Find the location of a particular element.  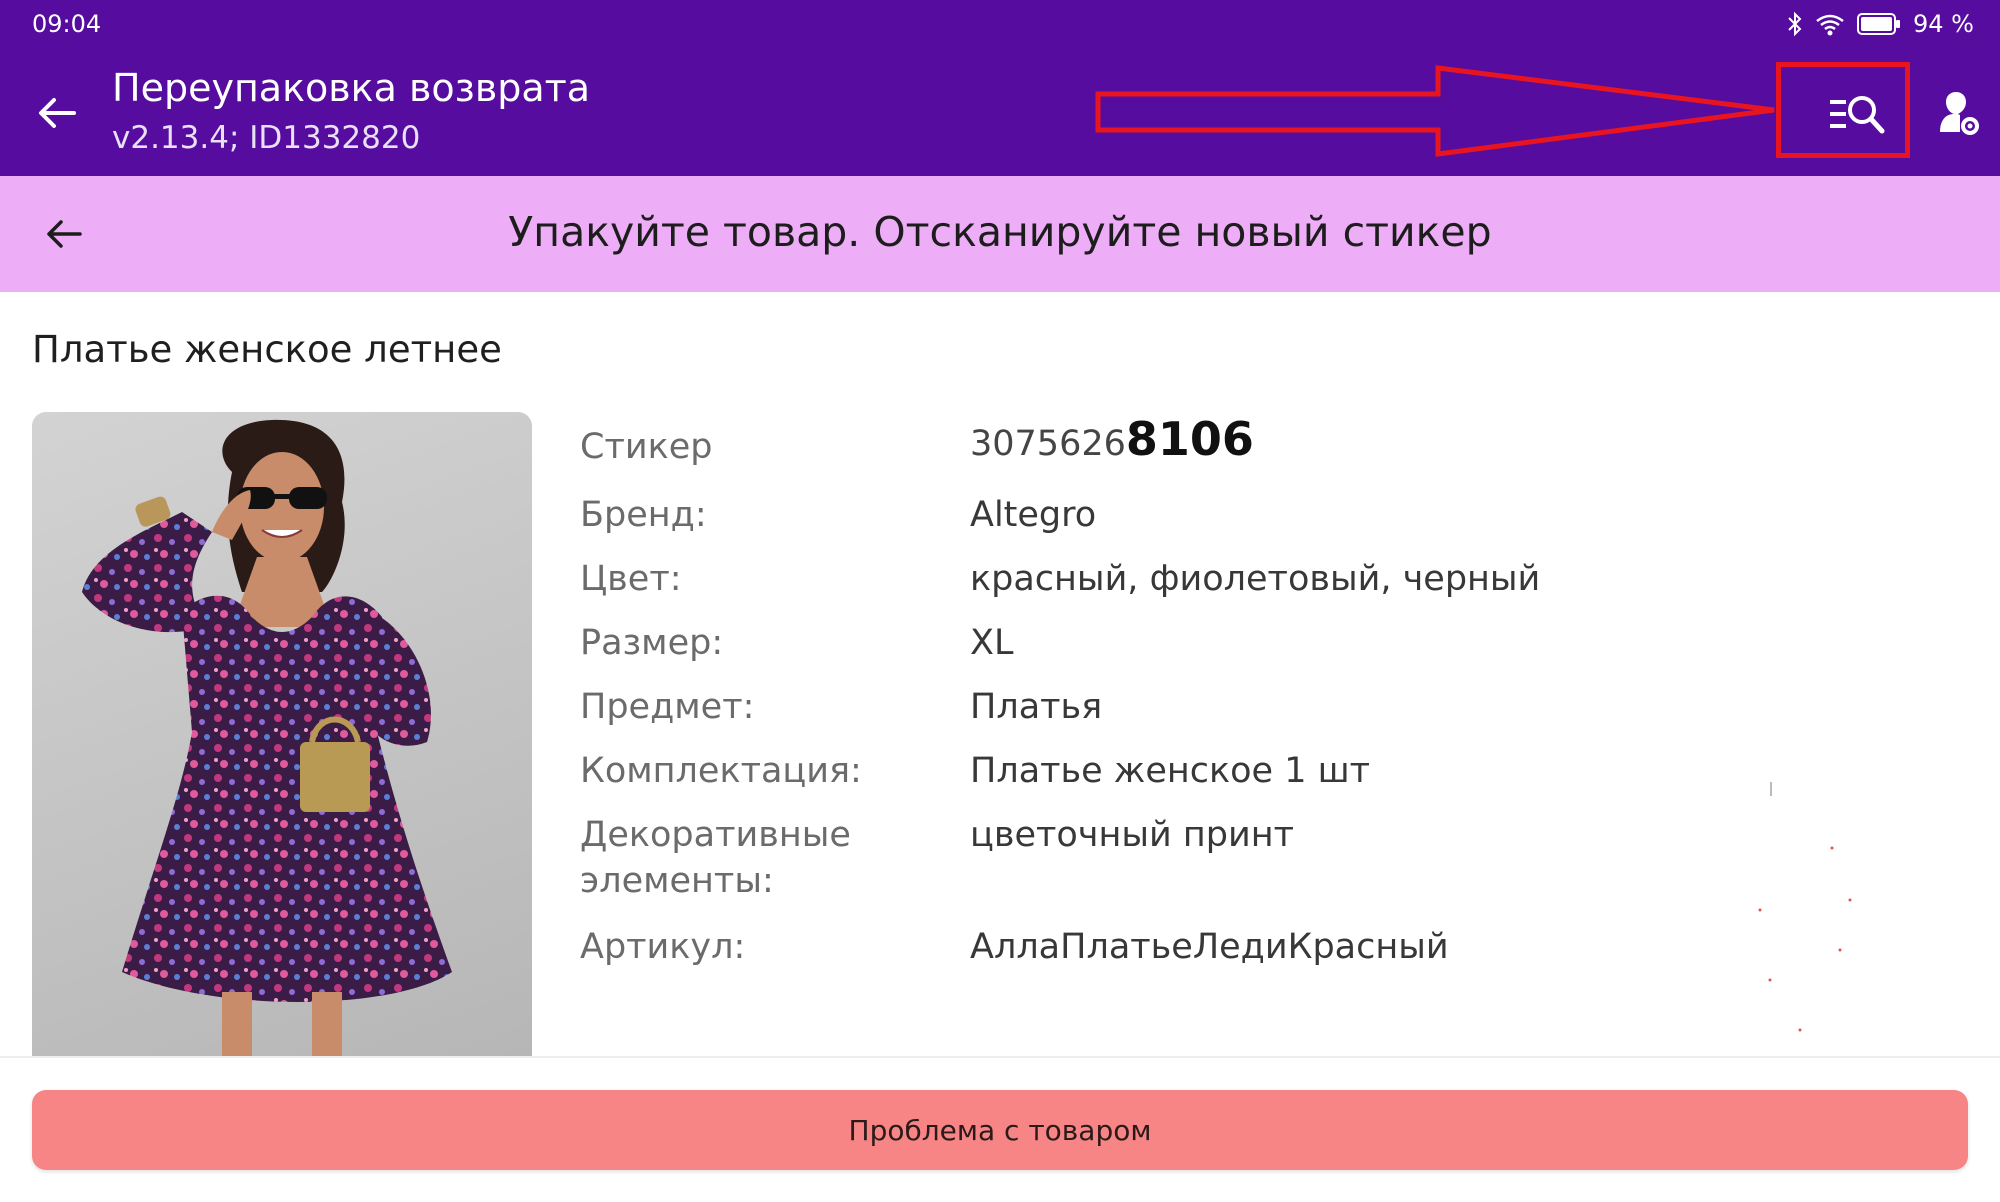

attr-label: Размер: is located at coordinates (652, 643).